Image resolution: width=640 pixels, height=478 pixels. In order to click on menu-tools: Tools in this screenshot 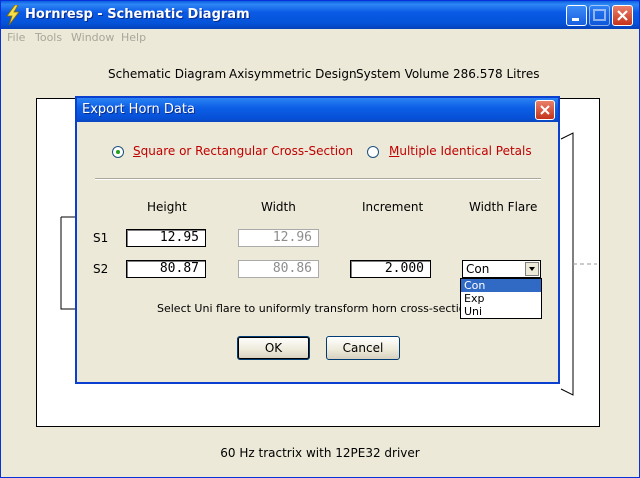, I will do `click(48, 37)`.